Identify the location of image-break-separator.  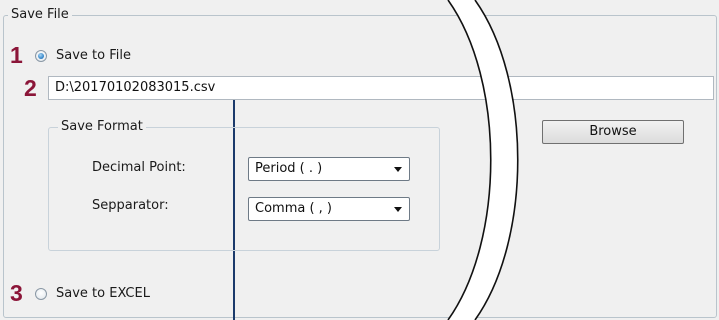
(483, 160).